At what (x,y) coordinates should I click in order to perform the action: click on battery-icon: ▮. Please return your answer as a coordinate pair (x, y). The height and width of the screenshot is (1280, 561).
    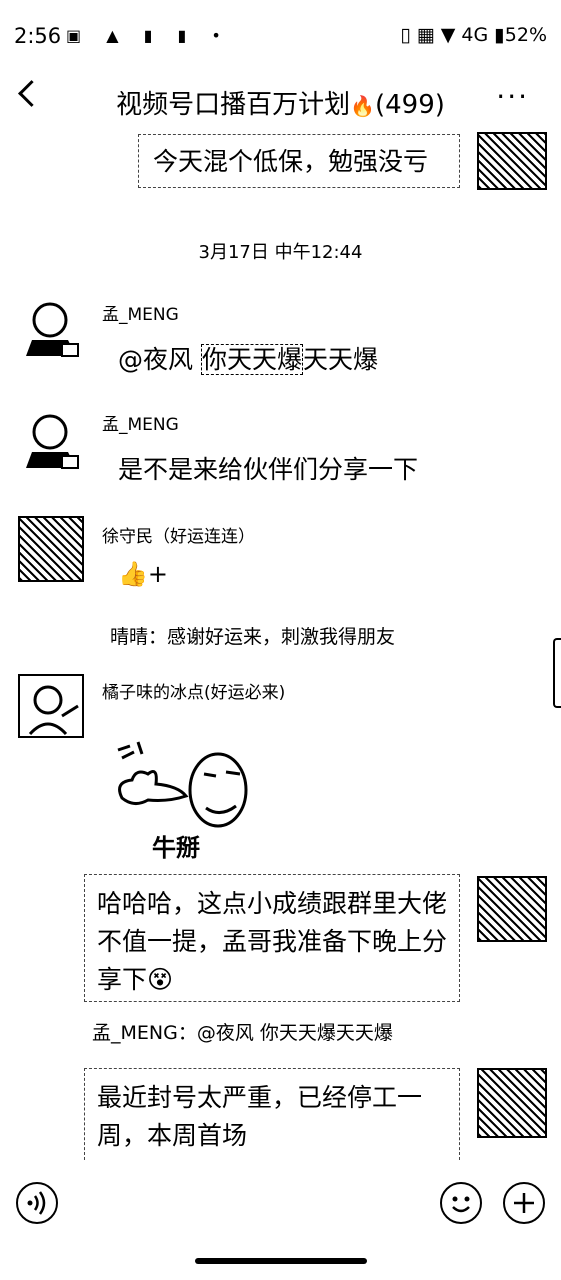
    Looking at the image, I should click on (499, 35).